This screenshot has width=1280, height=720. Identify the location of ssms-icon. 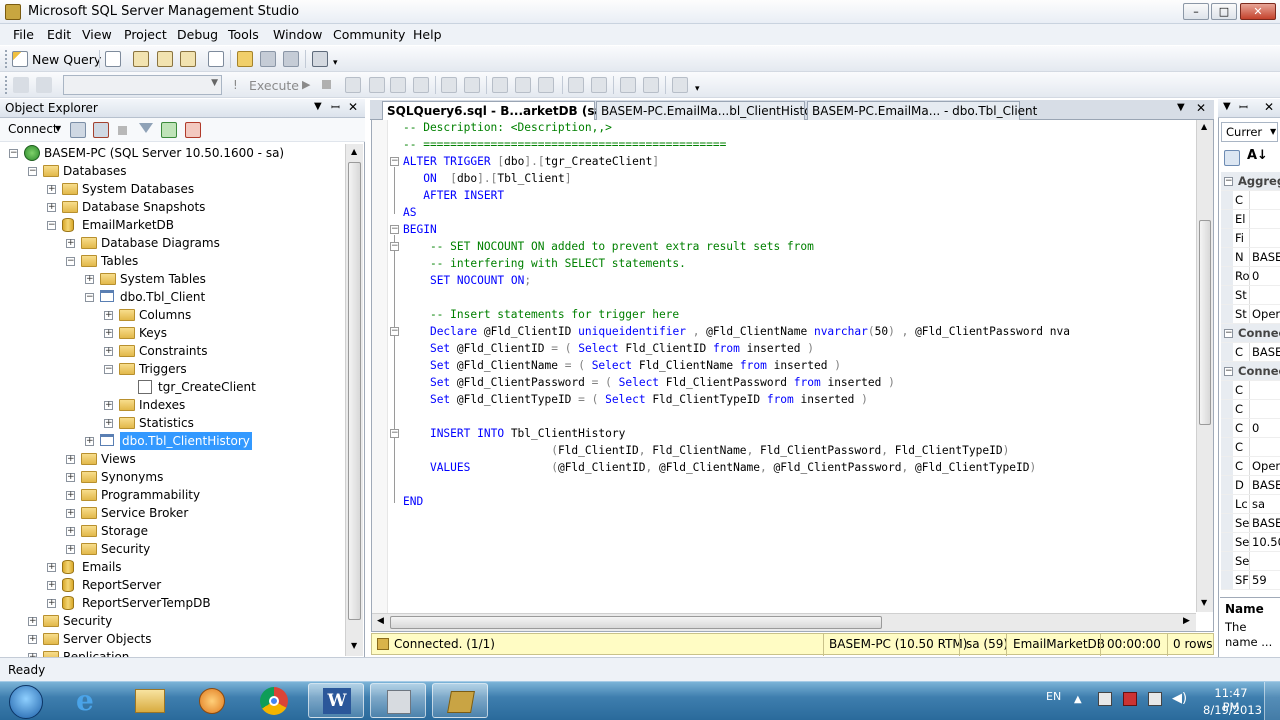
(460, 700).